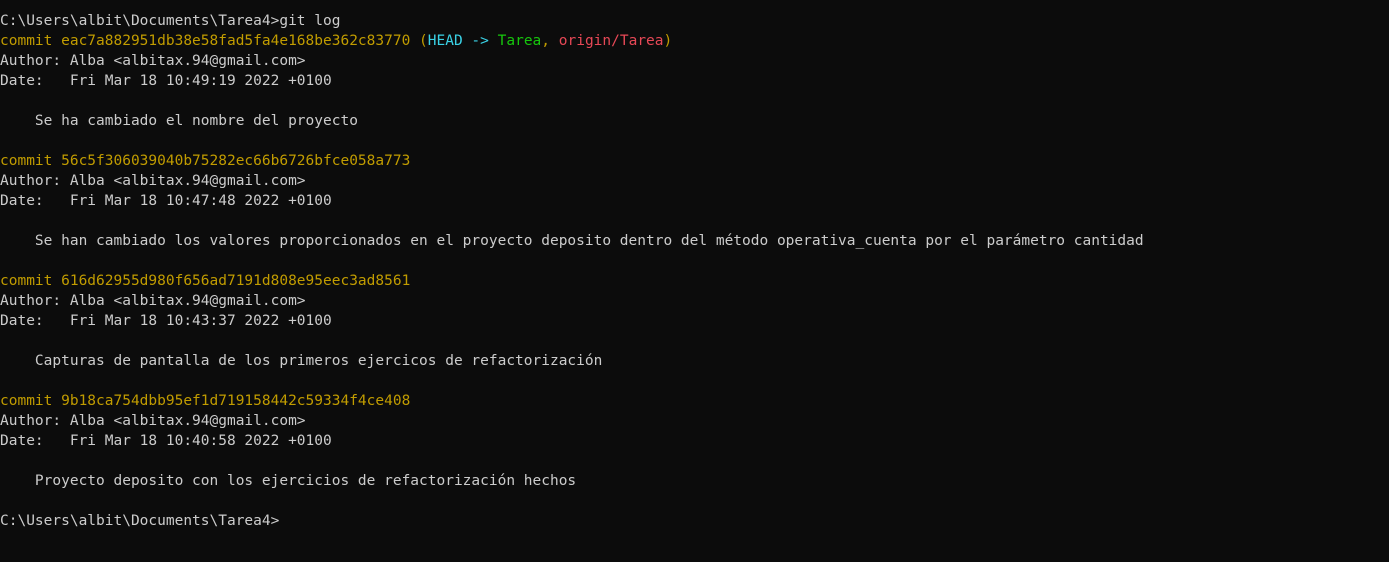 The width and height of the screenshot is (1389, 562). Describe the element at coordinates (179, 121) in the screenshot. I see `commit-message: Se ha cambiado el nombre del proyecto` at that location.